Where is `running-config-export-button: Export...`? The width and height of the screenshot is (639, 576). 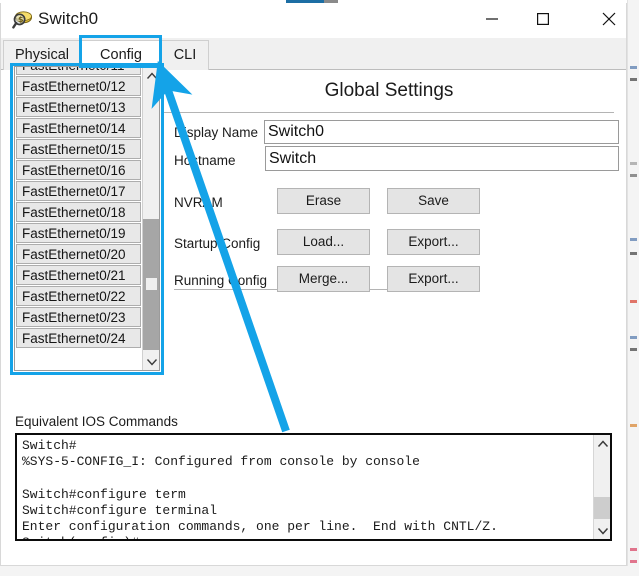
running-config-export-button: Export... is located at coordinates (433, 279).